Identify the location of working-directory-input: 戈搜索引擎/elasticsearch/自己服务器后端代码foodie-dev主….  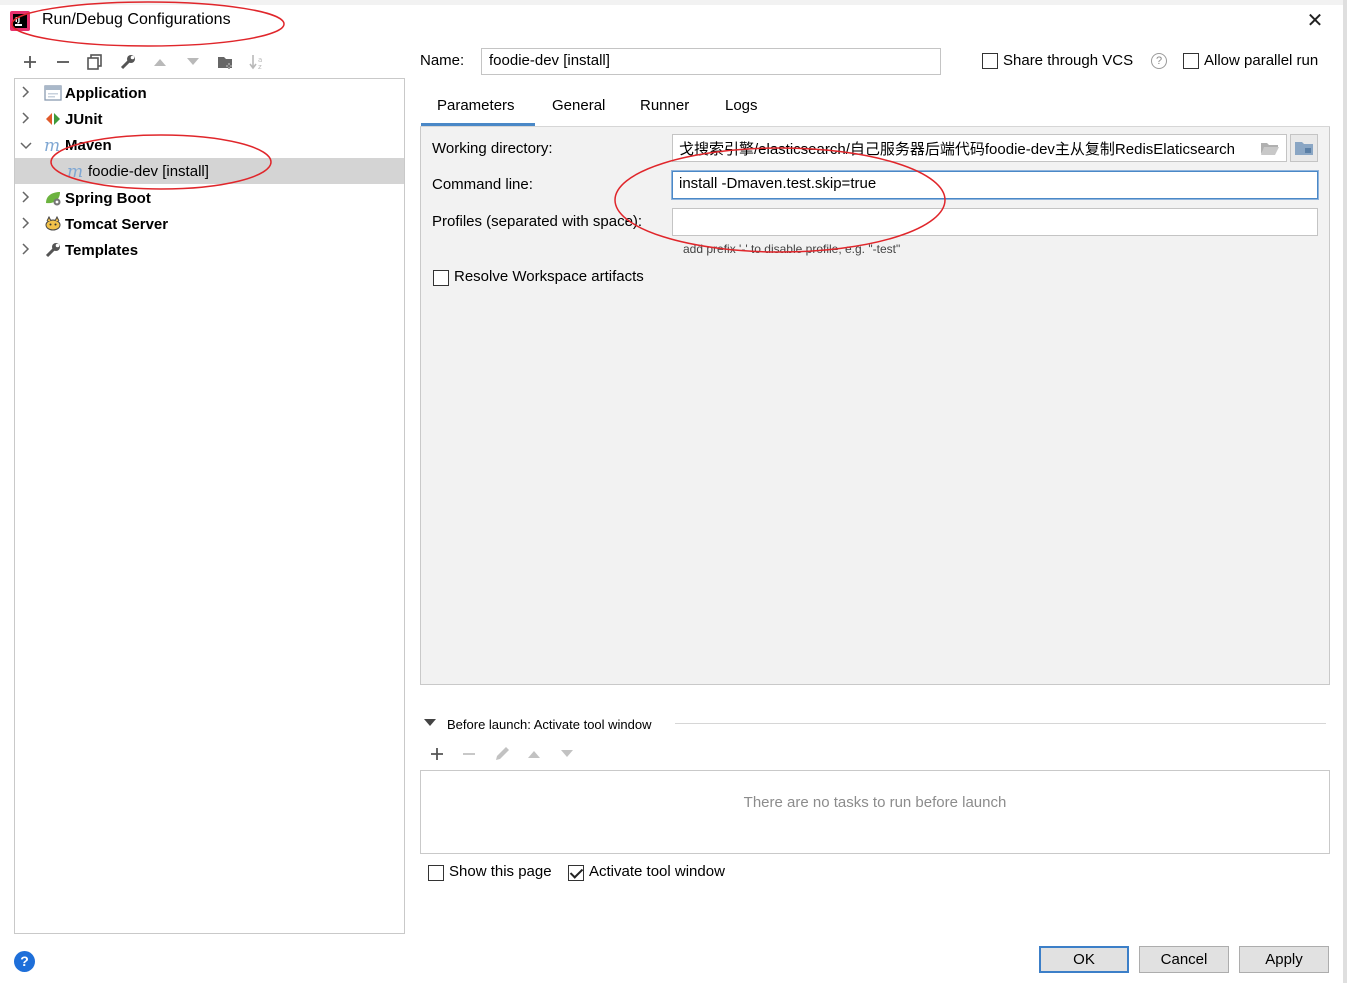
(979, 148).